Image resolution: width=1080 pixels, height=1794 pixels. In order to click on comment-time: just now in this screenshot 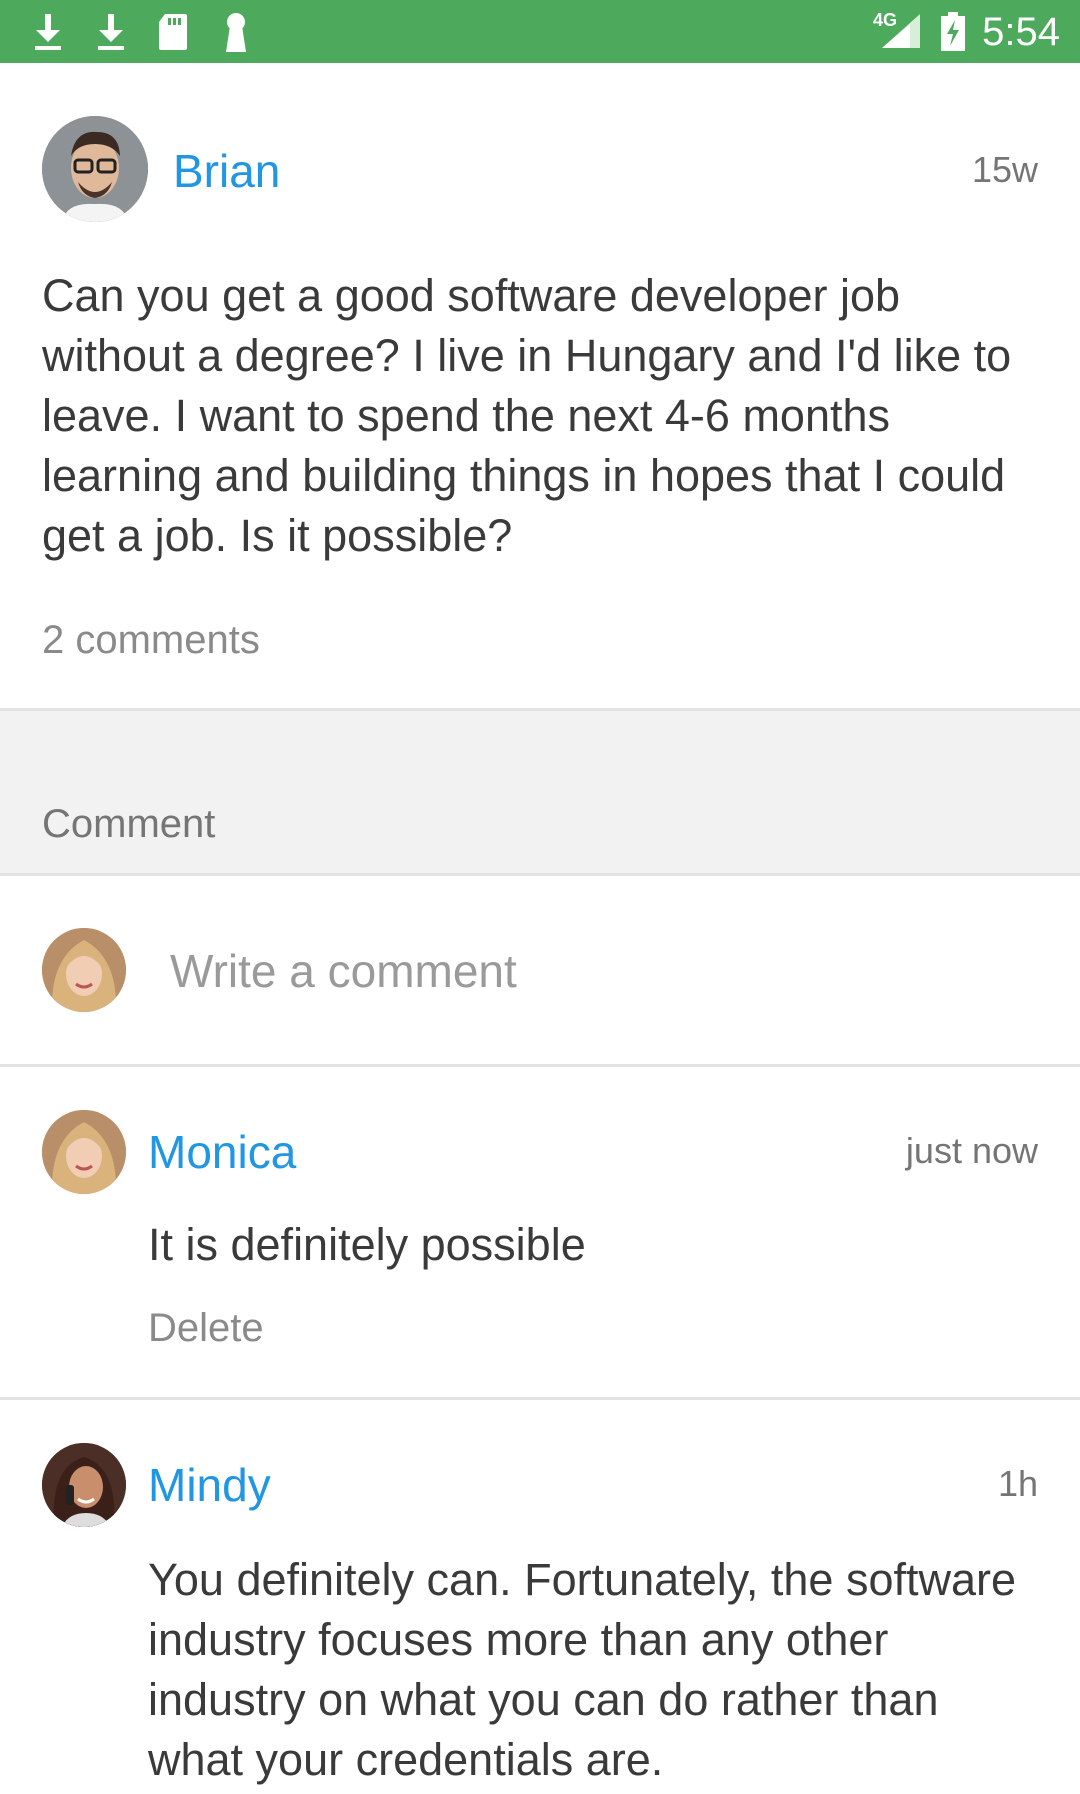, I will do `click(971, 1150)`.